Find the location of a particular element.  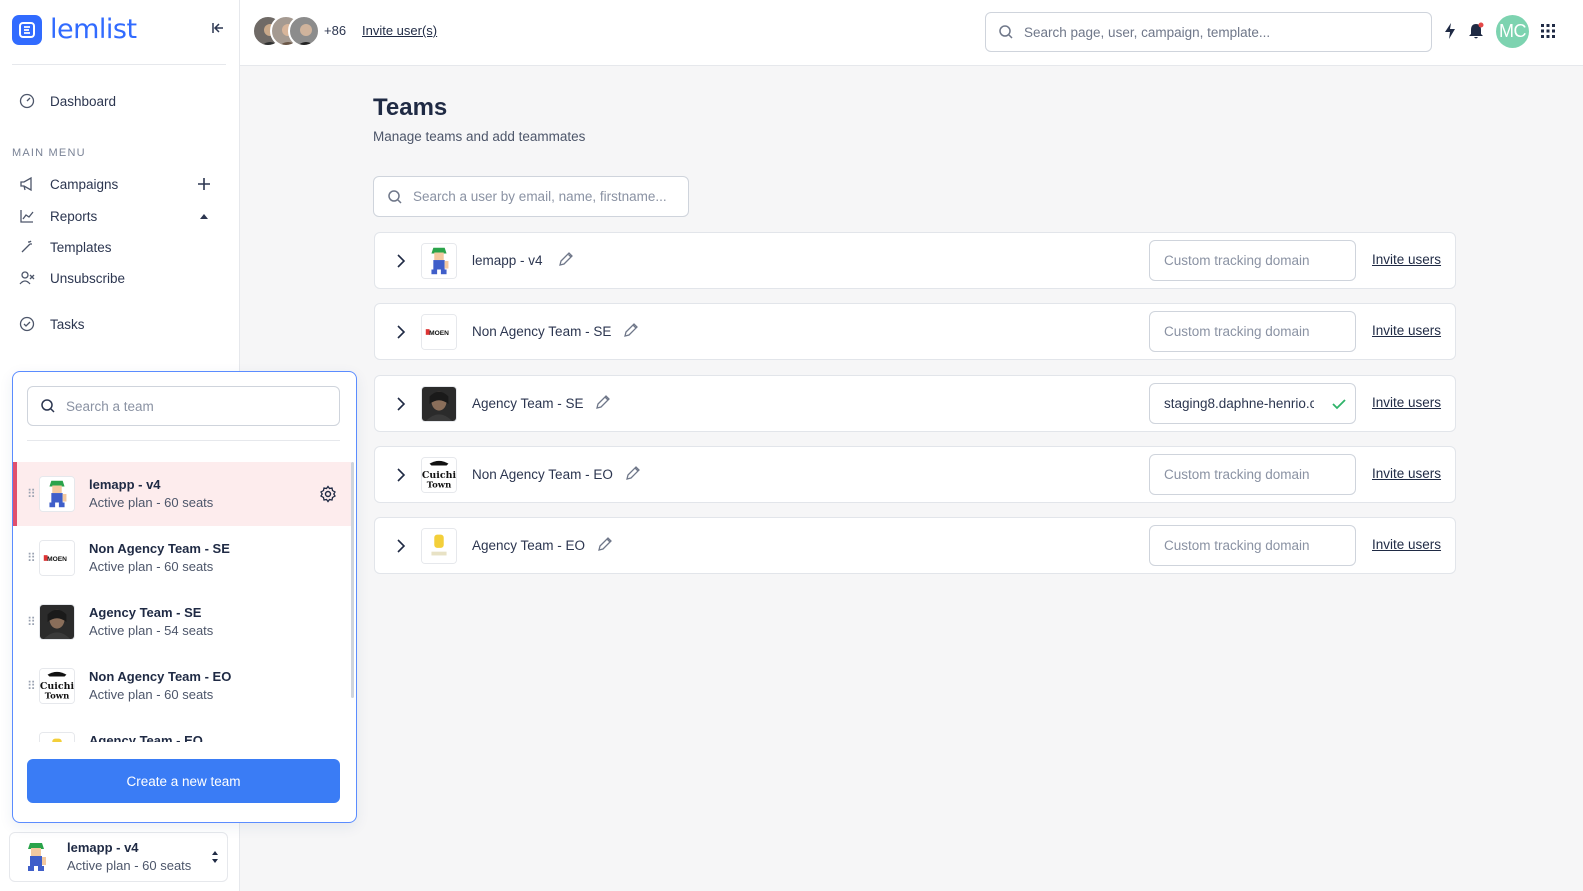

check-icon is located at coordinates (1339, 404).